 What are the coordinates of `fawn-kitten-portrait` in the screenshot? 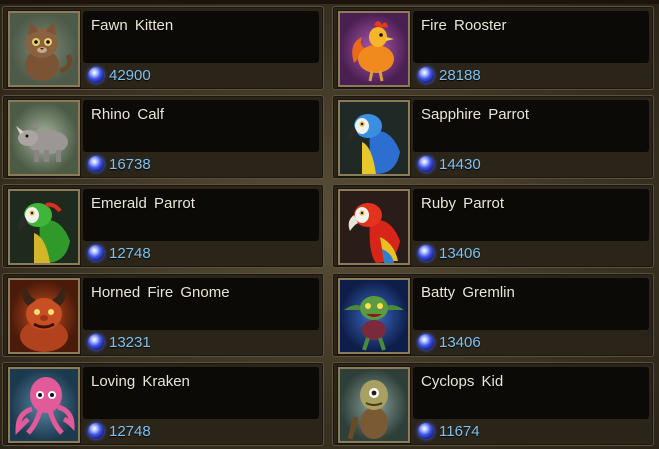 It's located at (44, 49).